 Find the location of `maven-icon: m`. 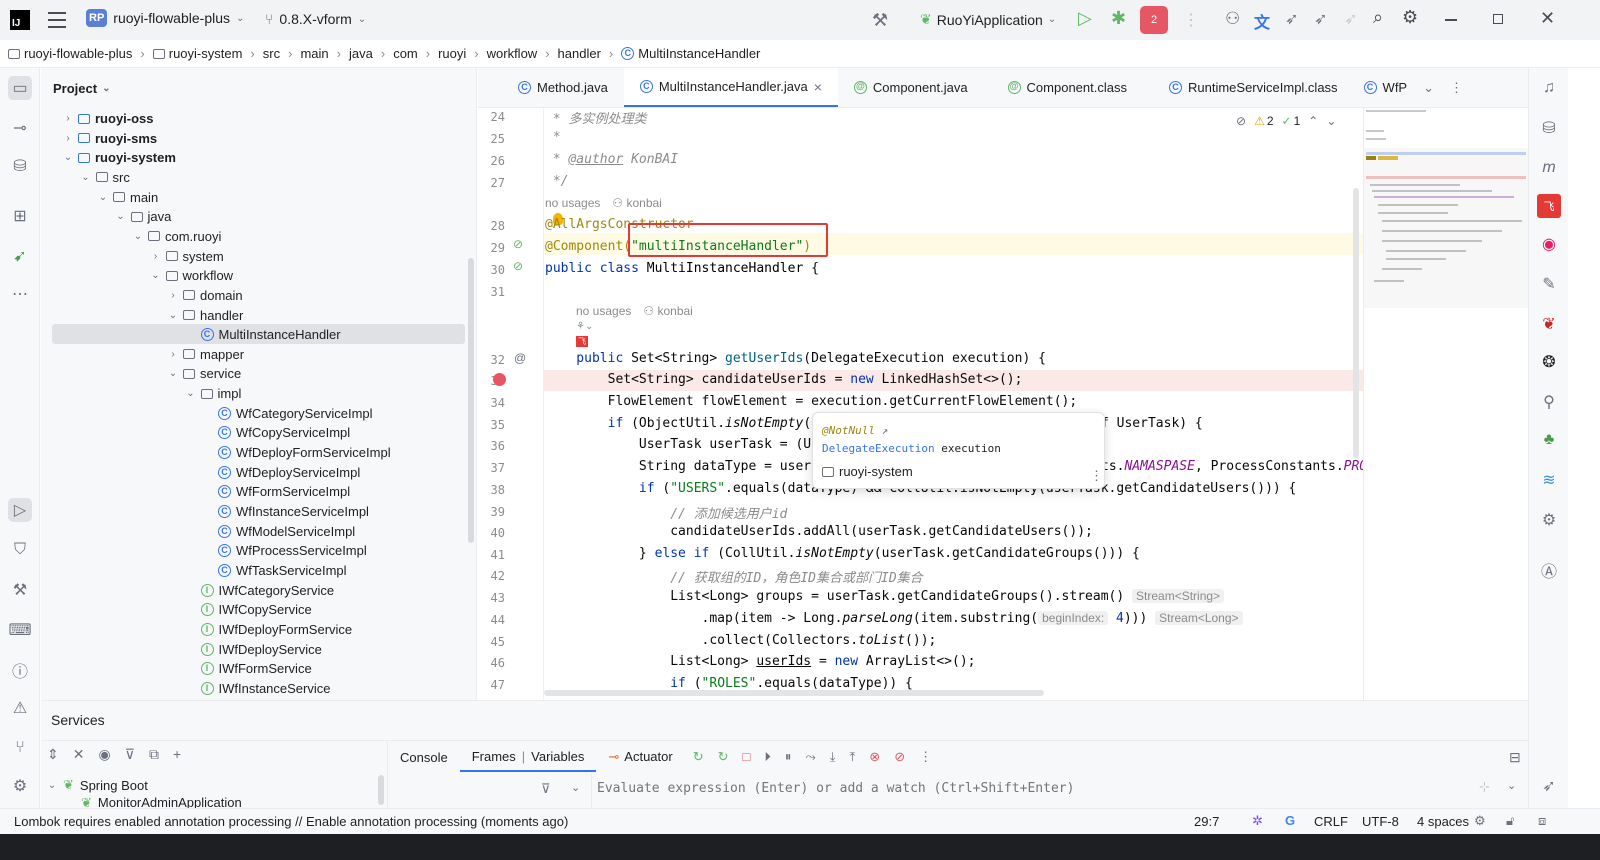

maven-icon: m is located at coordinates (1549, 168).